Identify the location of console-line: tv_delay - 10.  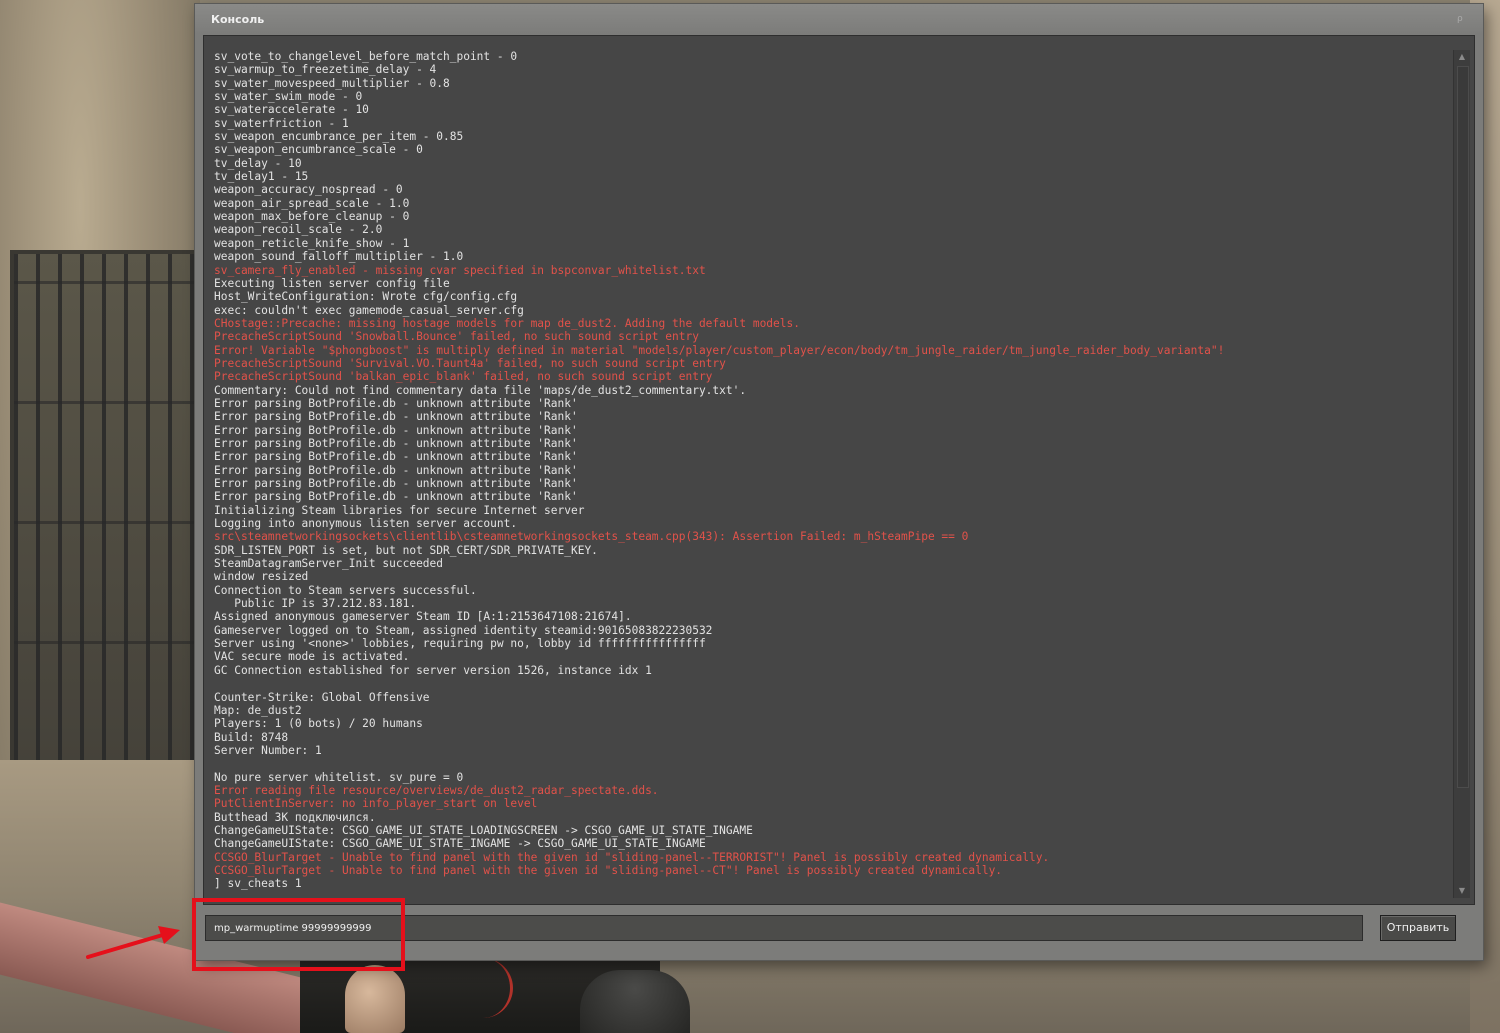
(258, 163).